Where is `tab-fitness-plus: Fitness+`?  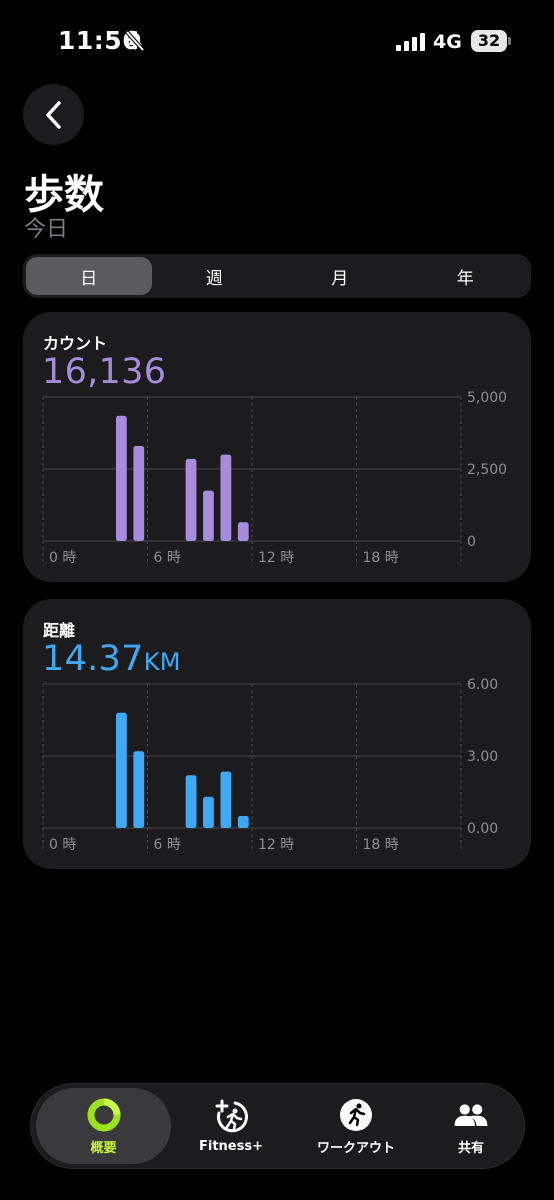
tab-fitness-plus: Fitness+ is located at coordinates (231, 1126).